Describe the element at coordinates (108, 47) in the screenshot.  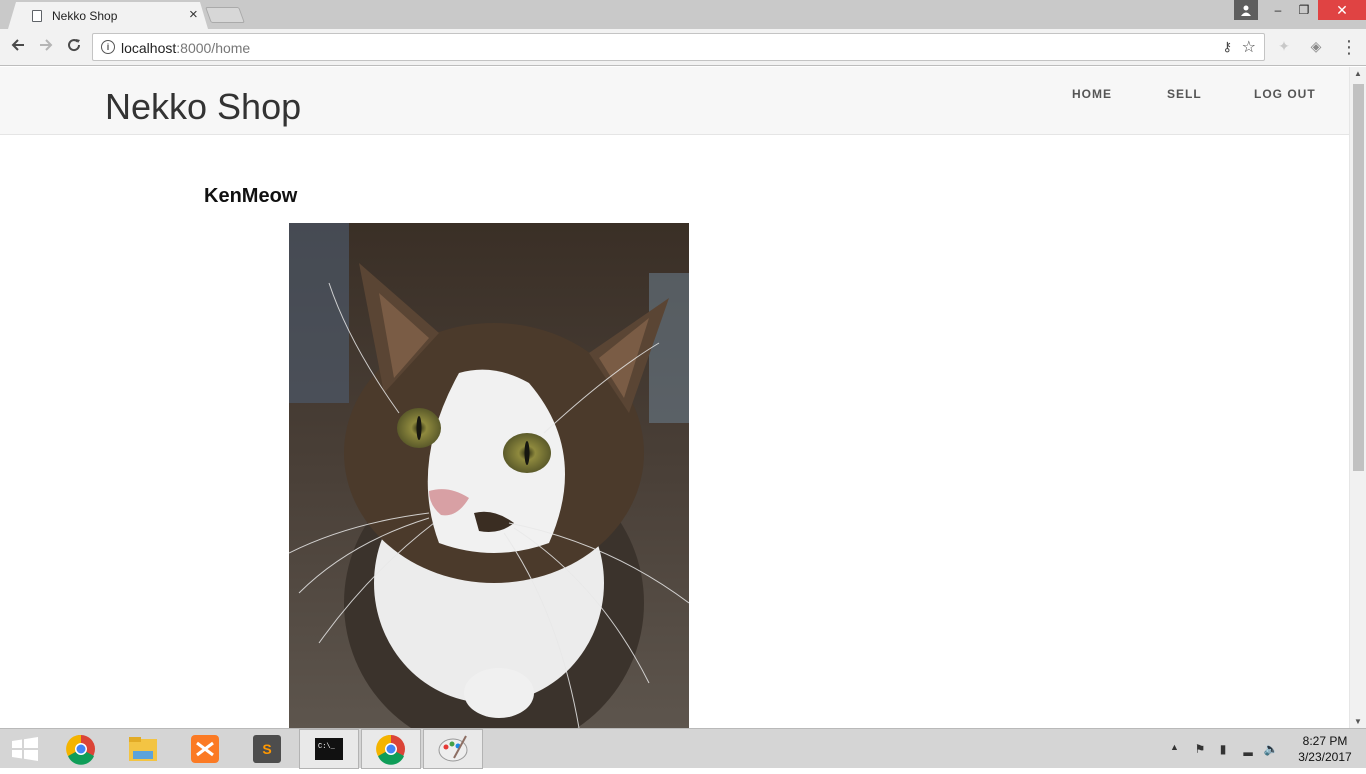
I see `info-icon: i` at that location.